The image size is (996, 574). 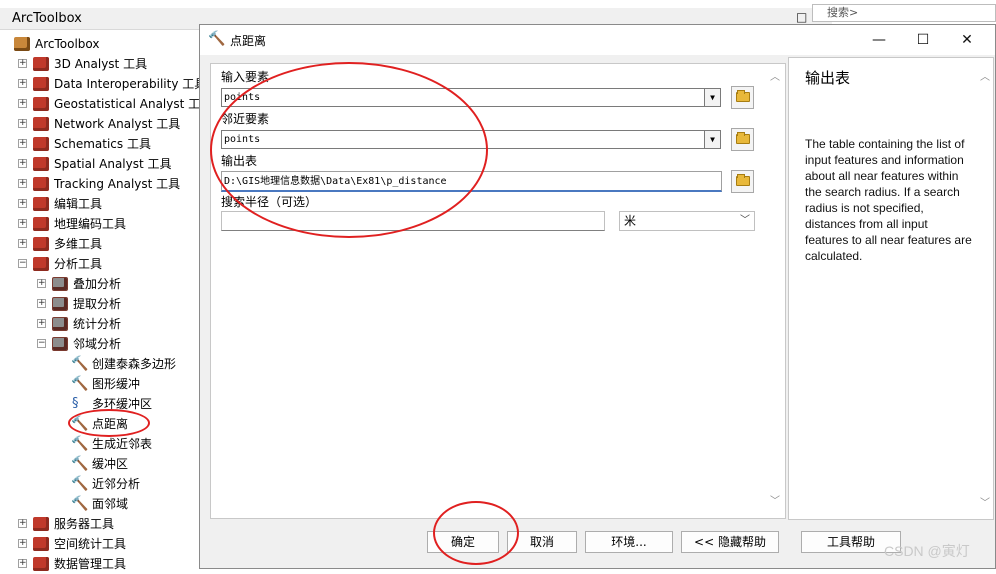 I want to click on tree-item-label: Data Interoperability 工具, so click(x=130, y=84).